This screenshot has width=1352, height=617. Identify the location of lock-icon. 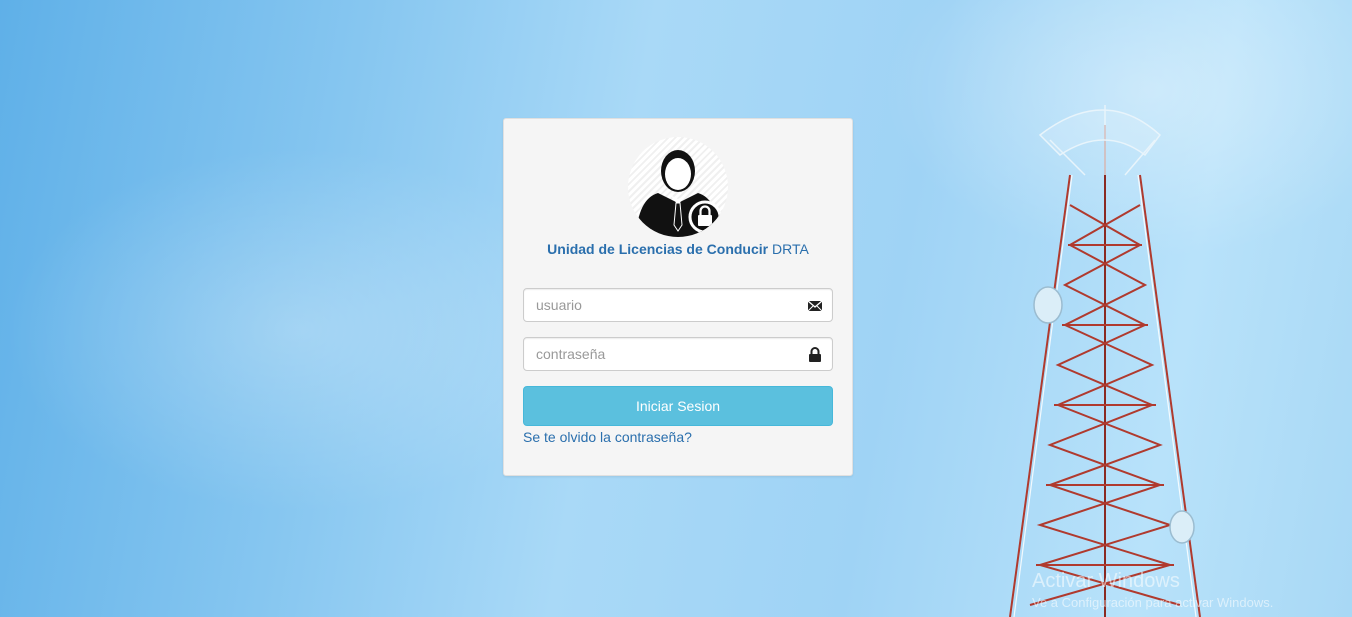
(815, 354).